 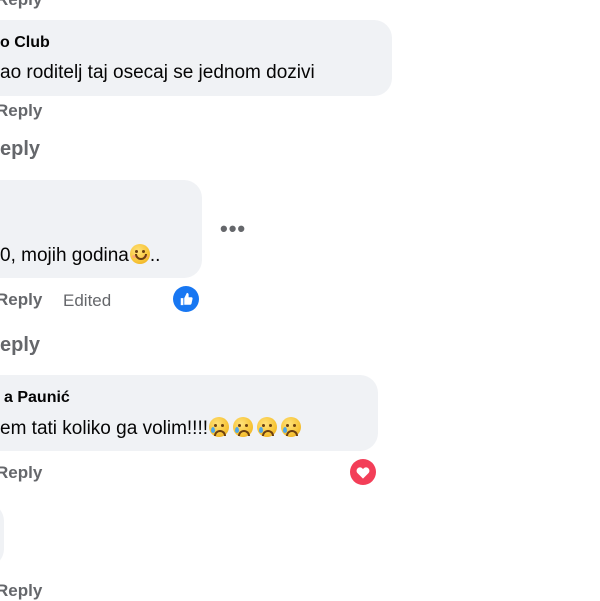 What do you see at coordinates (363, 472) in the screenshot?
I see `heart-icon` at bounding box center [363, 472].